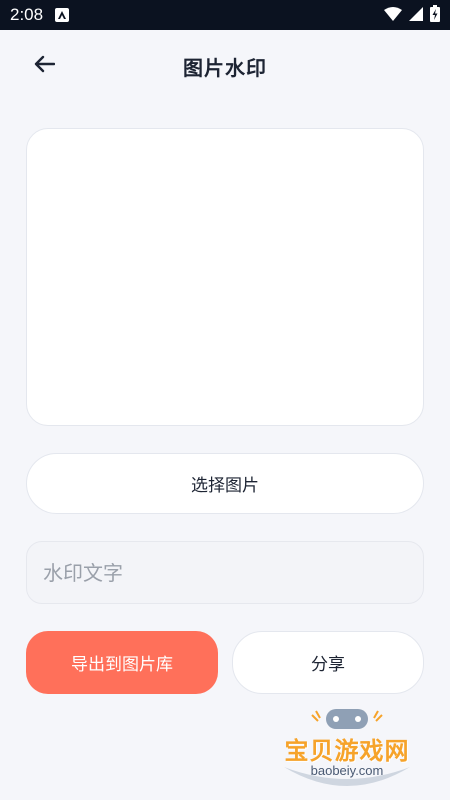  I want to click on select-image-button: 选择图片, so click(225, 483).